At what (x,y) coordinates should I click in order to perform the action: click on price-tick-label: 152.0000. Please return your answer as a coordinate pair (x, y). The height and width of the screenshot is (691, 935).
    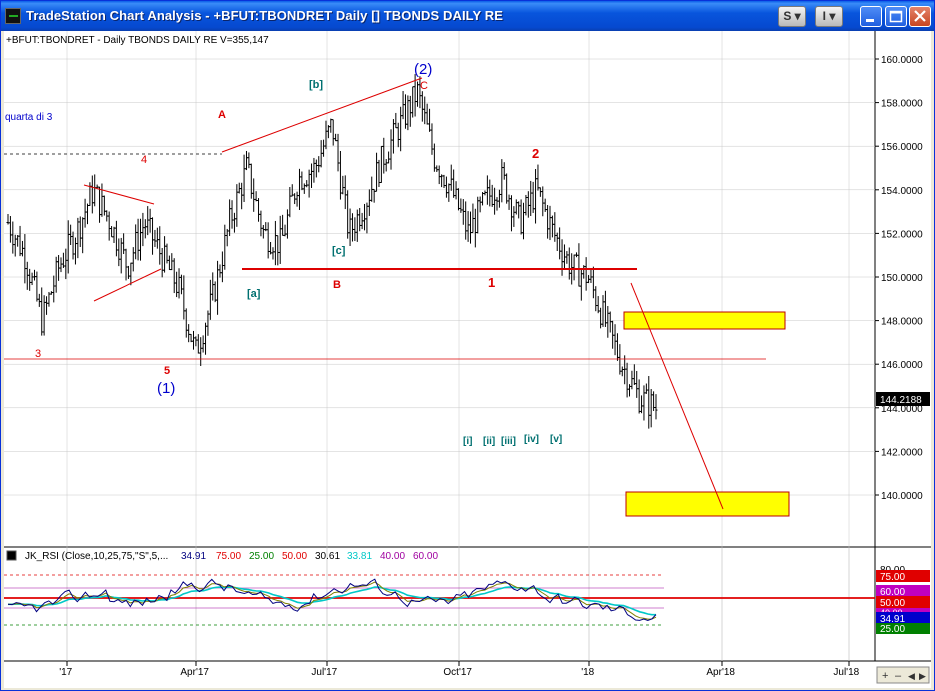
    Looking at the image, I should click on (902, 234).